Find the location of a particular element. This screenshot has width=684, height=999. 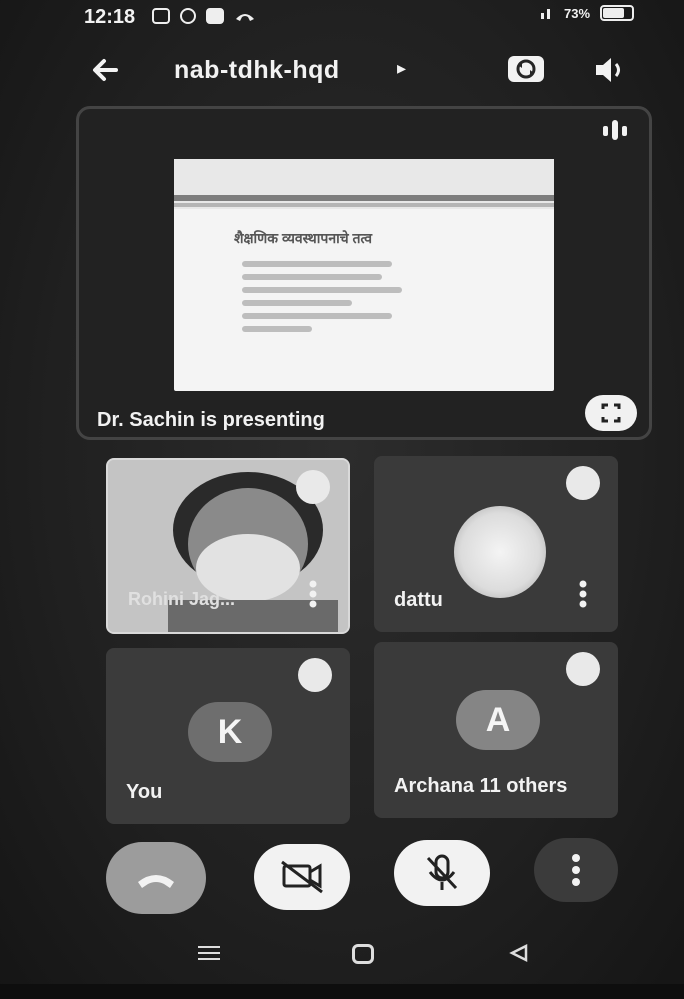

end-call-icon is located at coordinates (156, 881).